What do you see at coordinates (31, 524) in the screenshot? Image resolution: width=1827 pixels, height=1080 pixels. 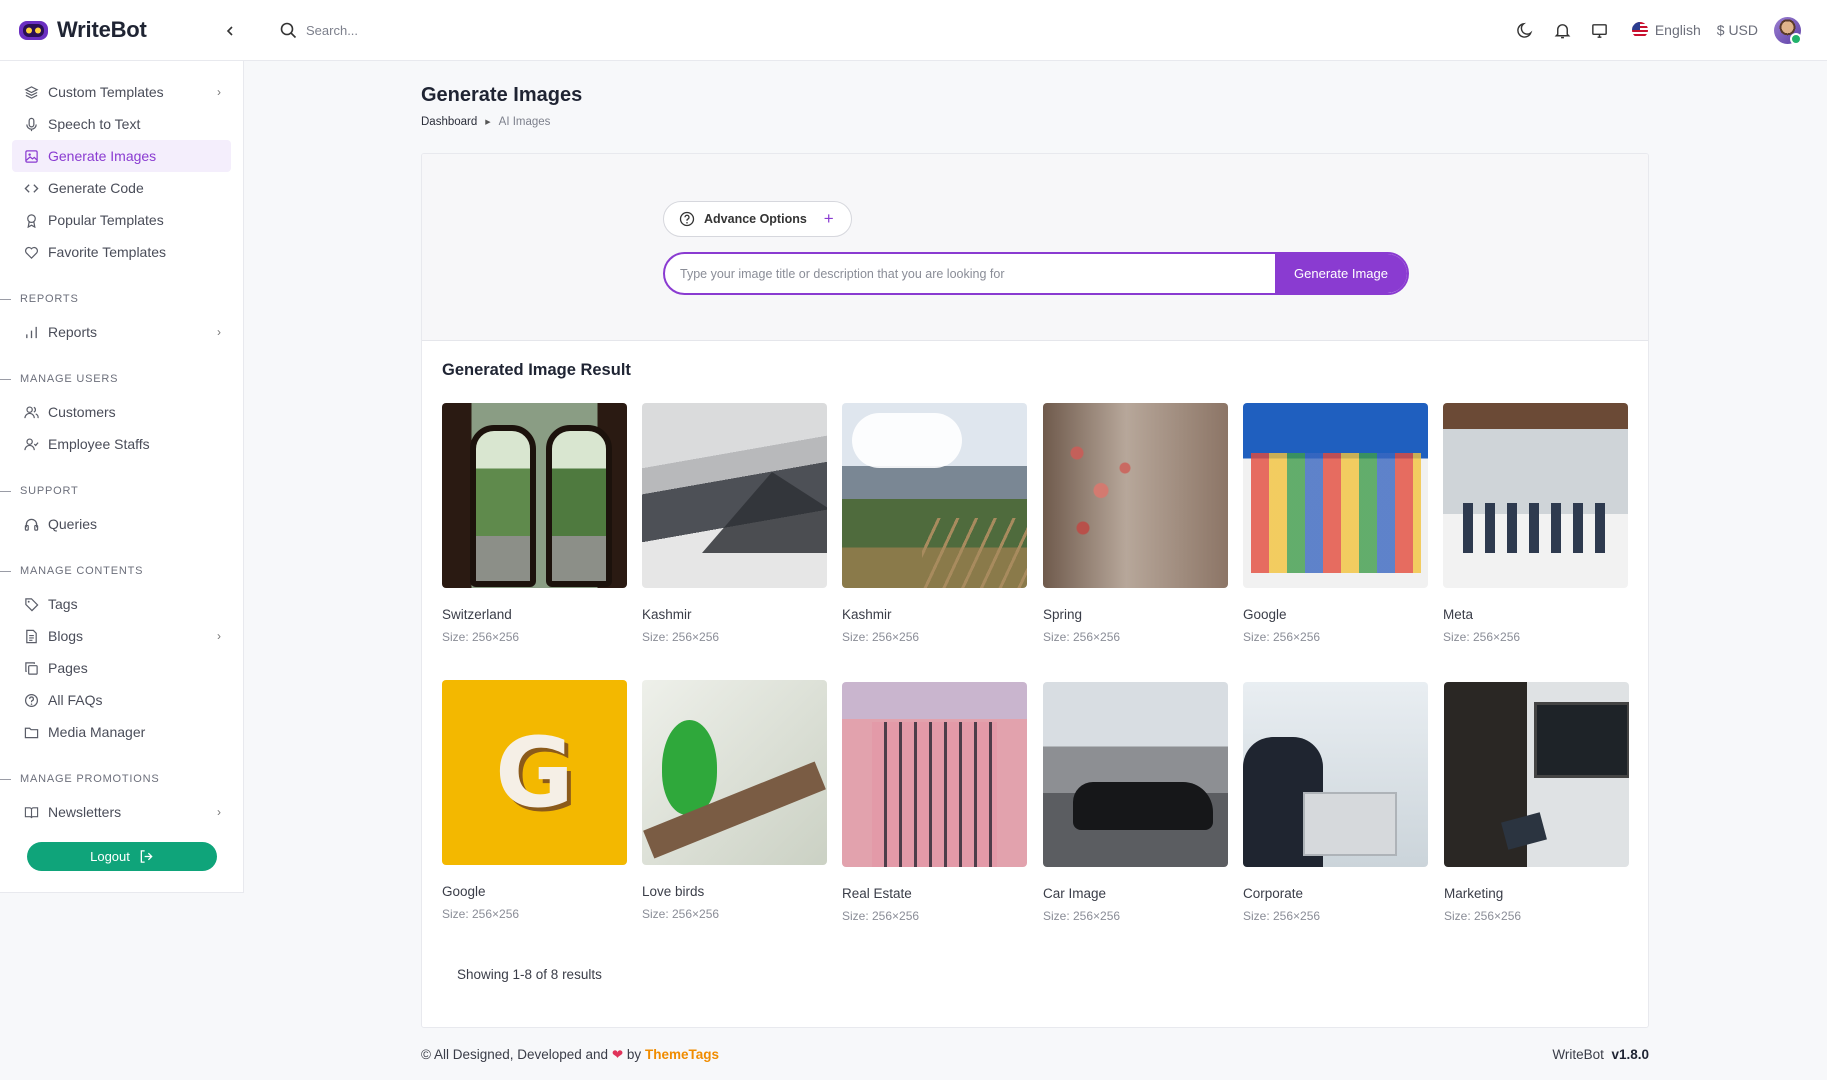 I see `headphones-icon` at bounding box center [31, 524].